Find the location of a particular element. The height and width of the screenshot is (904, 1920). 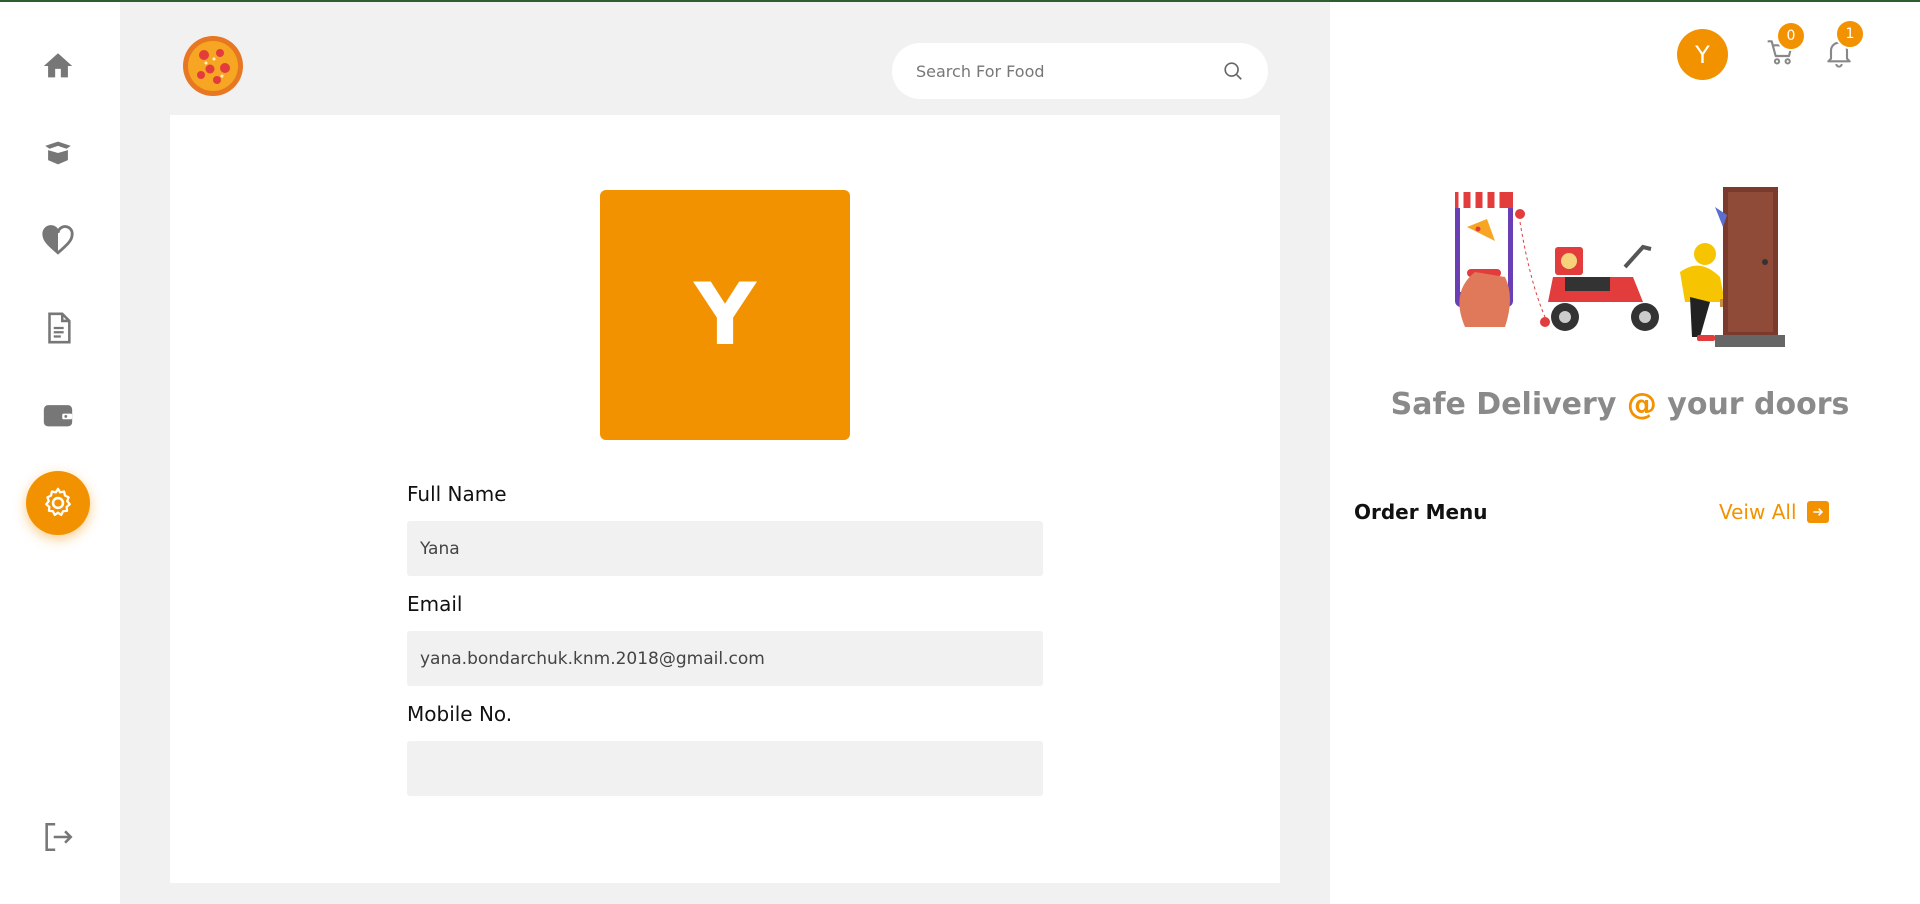

search-icon is located at coordinates (1233, 71).